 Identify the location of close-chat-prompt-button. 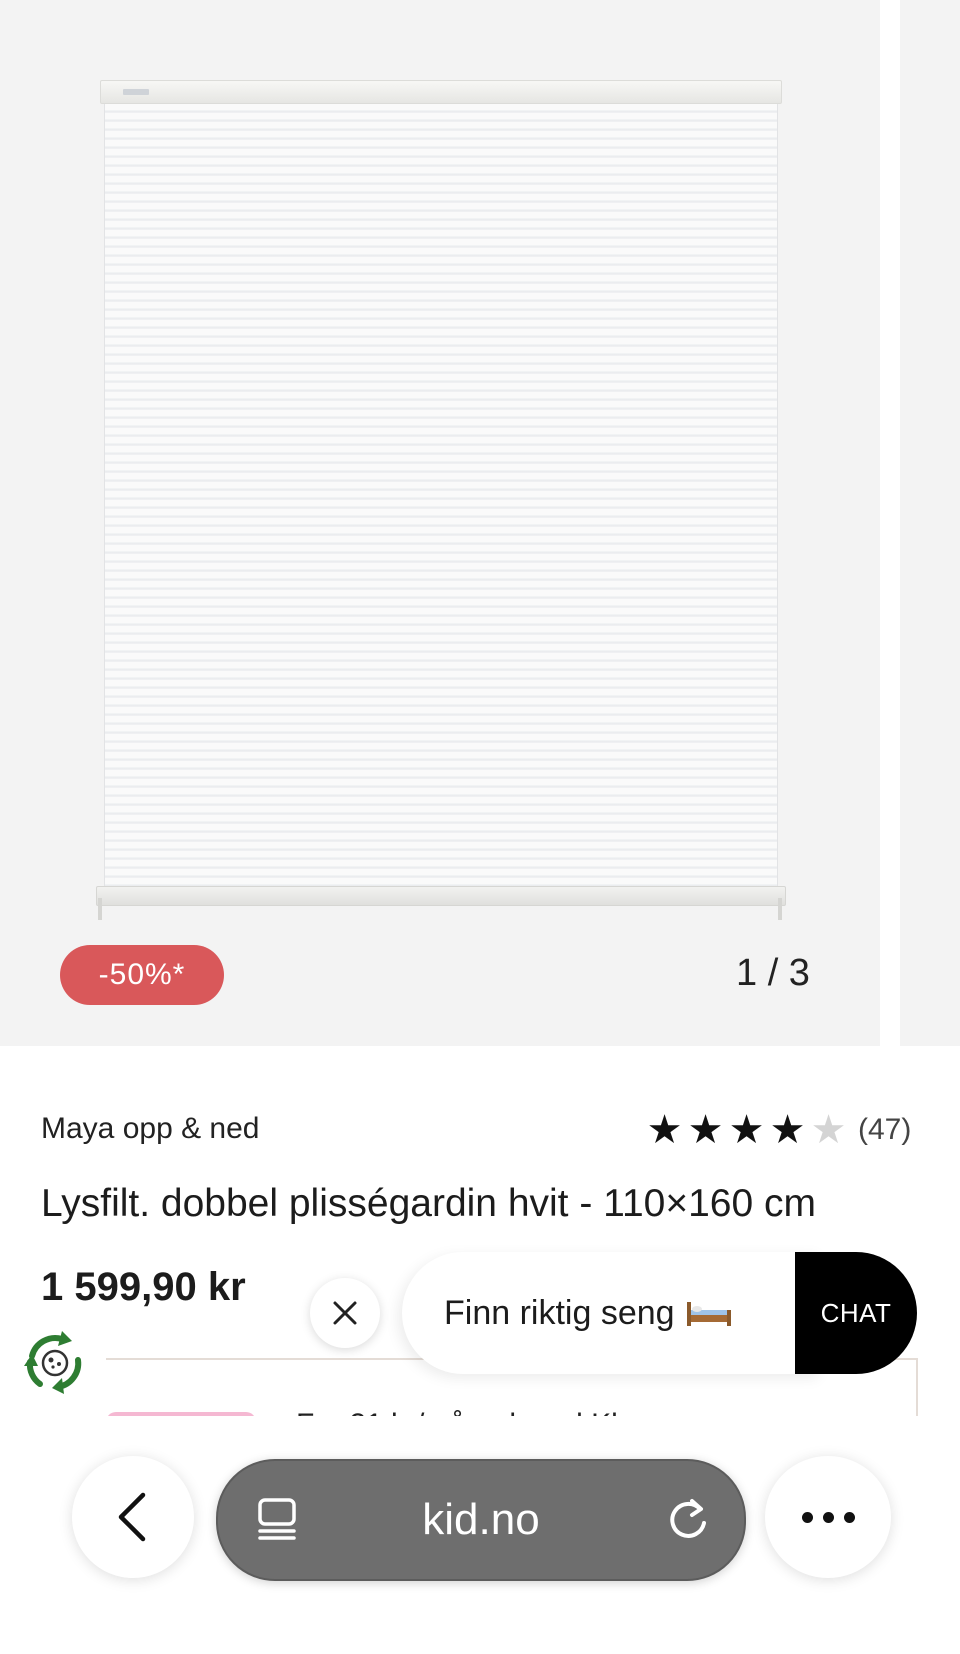
(345, 1313).